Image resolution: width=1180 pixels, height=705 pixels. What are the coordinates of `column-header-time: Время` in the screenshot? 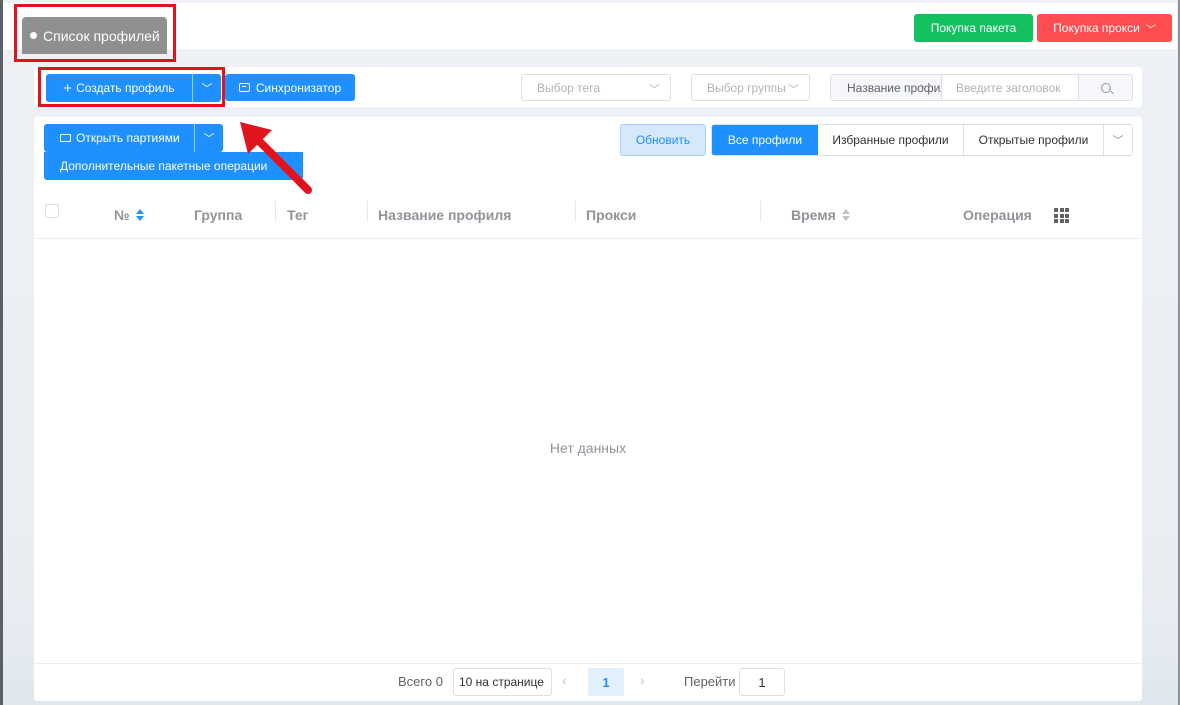 It's located at (820, 215).